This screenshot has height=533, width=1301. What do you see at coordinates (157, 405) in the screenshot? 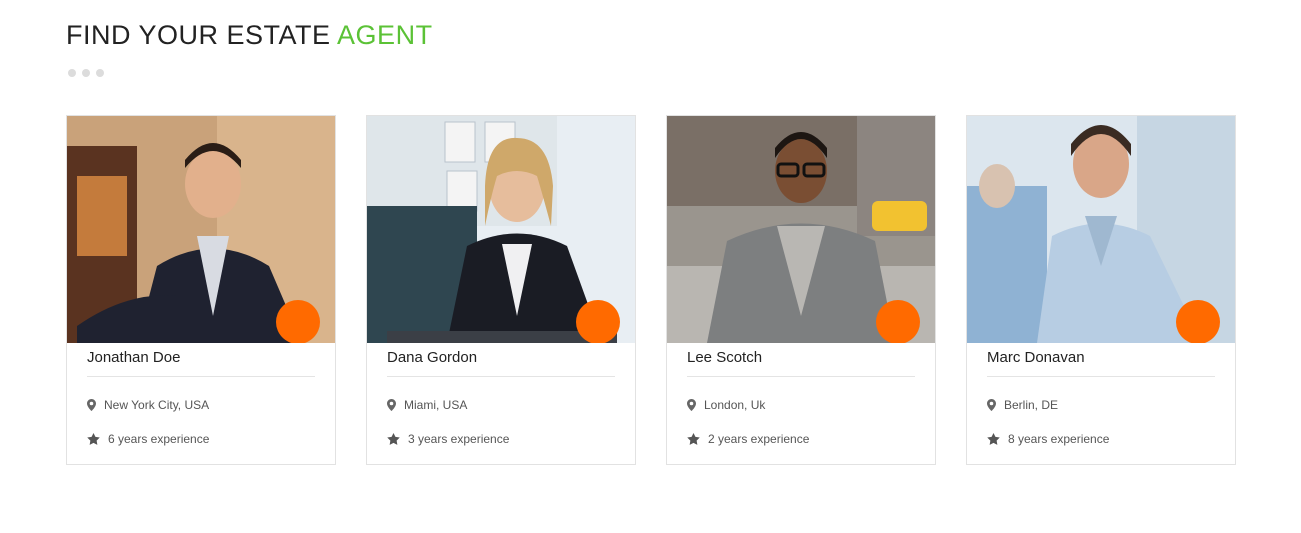
I see `agent-location-text: New York City, USA` at bounding box center [157, 405].